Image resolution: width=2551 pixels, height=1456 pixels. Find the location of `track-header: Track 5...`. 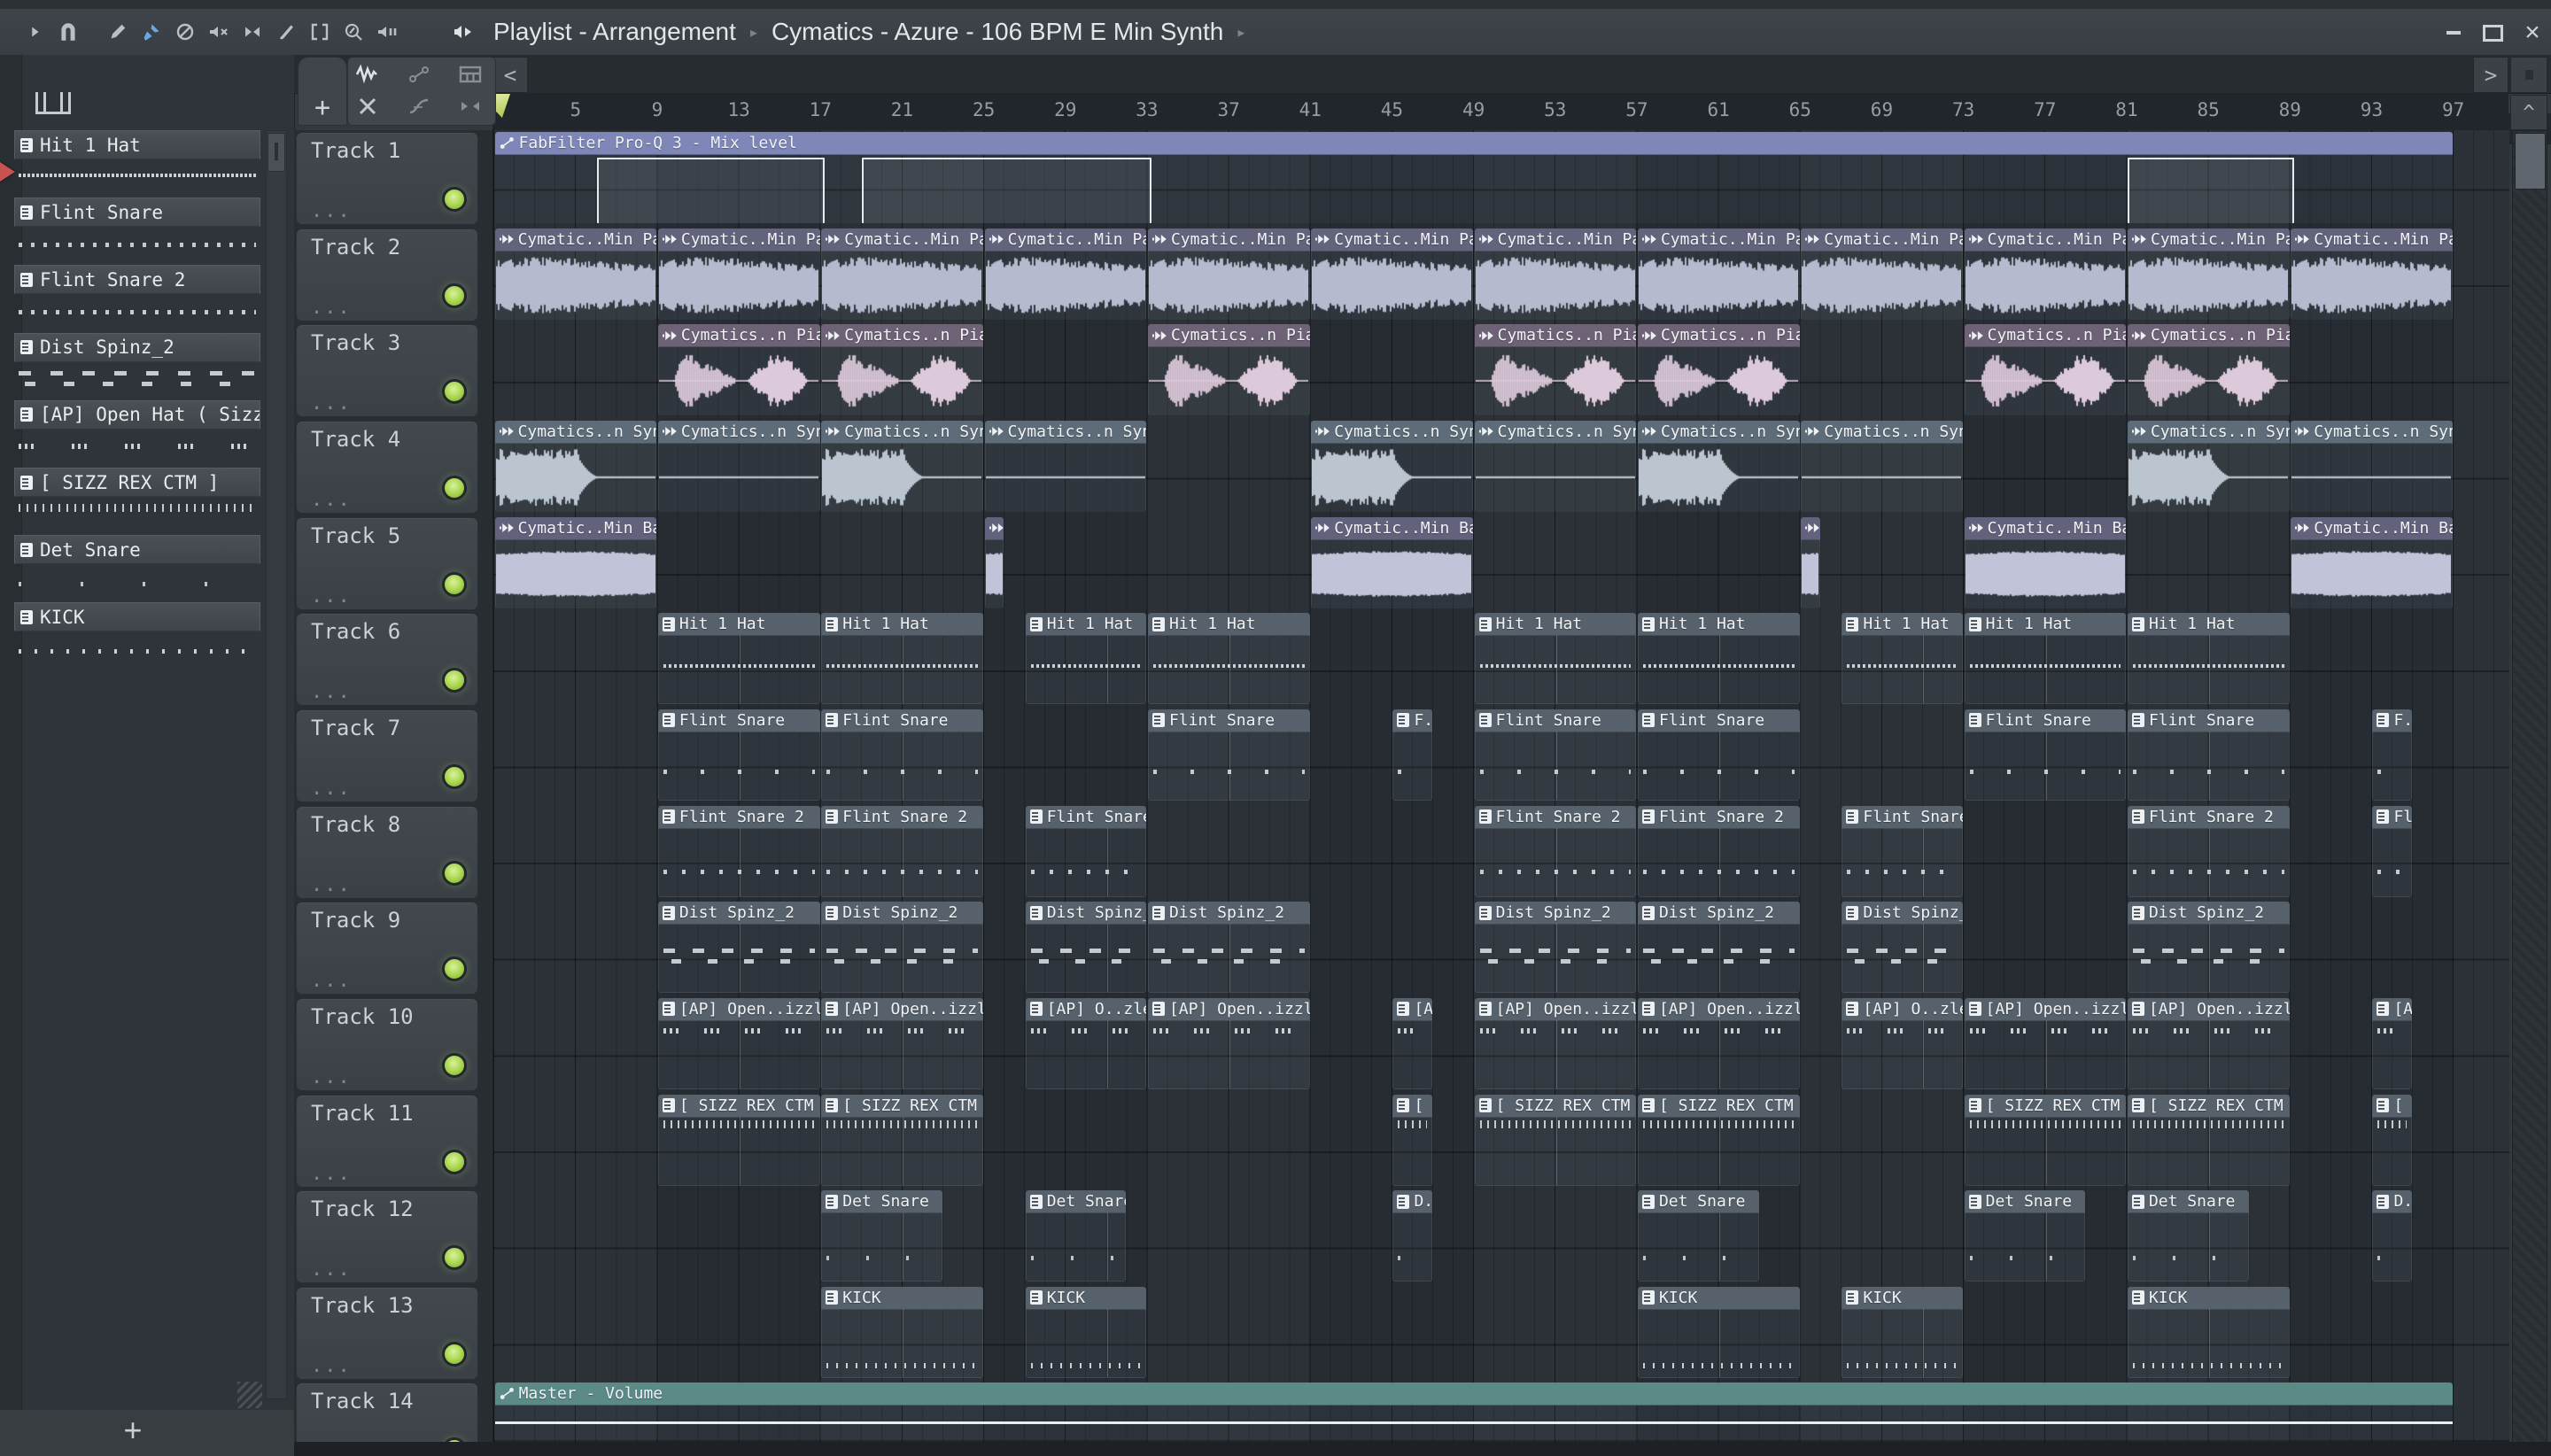

track-header: Track 5... is located at coordinates (387, 563).